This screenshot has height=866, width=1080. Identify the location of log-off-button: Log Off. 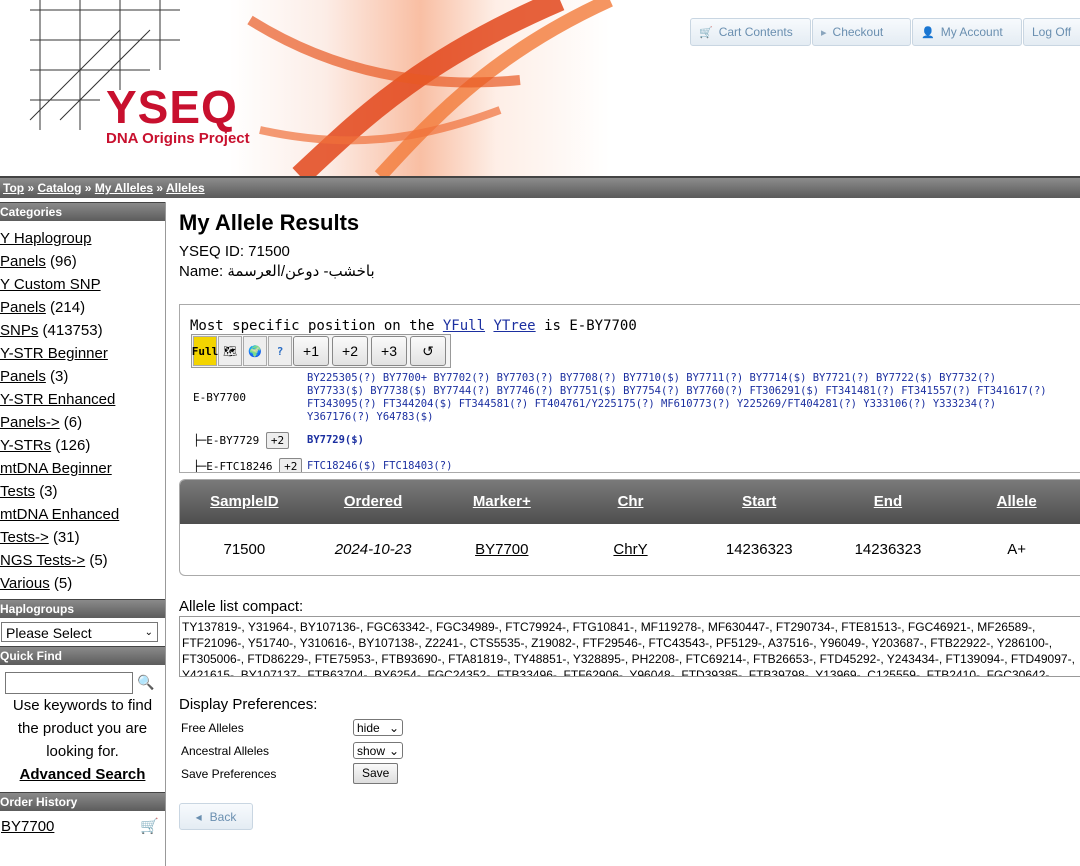
(1051, 32).